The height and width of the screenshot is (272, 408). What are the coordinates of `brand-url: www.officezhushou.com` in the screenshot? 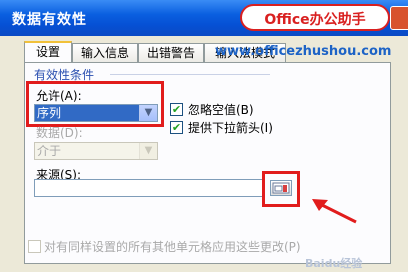 It's located at (303, 51).